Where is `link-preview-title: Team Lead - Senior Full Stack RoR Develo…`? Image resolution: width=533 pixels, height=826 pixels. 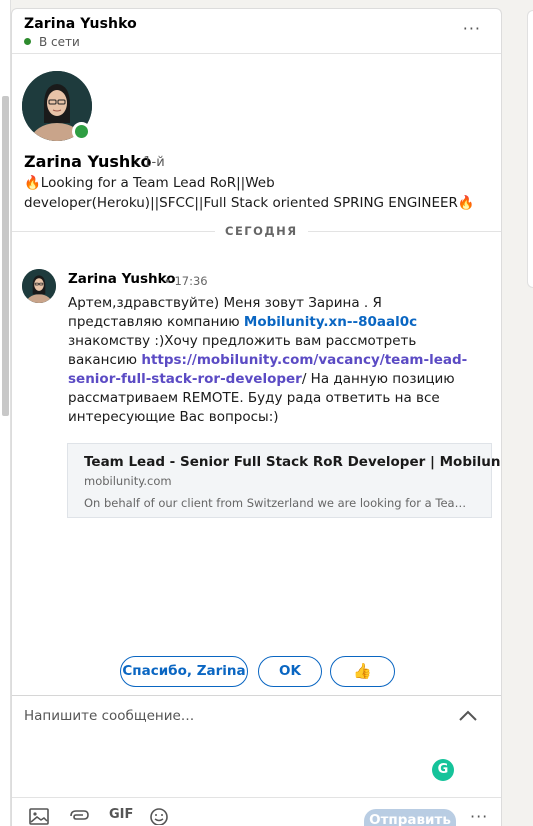 link-preview-title: Team Lead - Senior Full Stack RoR Develo… is located at coordinates (292, 462).